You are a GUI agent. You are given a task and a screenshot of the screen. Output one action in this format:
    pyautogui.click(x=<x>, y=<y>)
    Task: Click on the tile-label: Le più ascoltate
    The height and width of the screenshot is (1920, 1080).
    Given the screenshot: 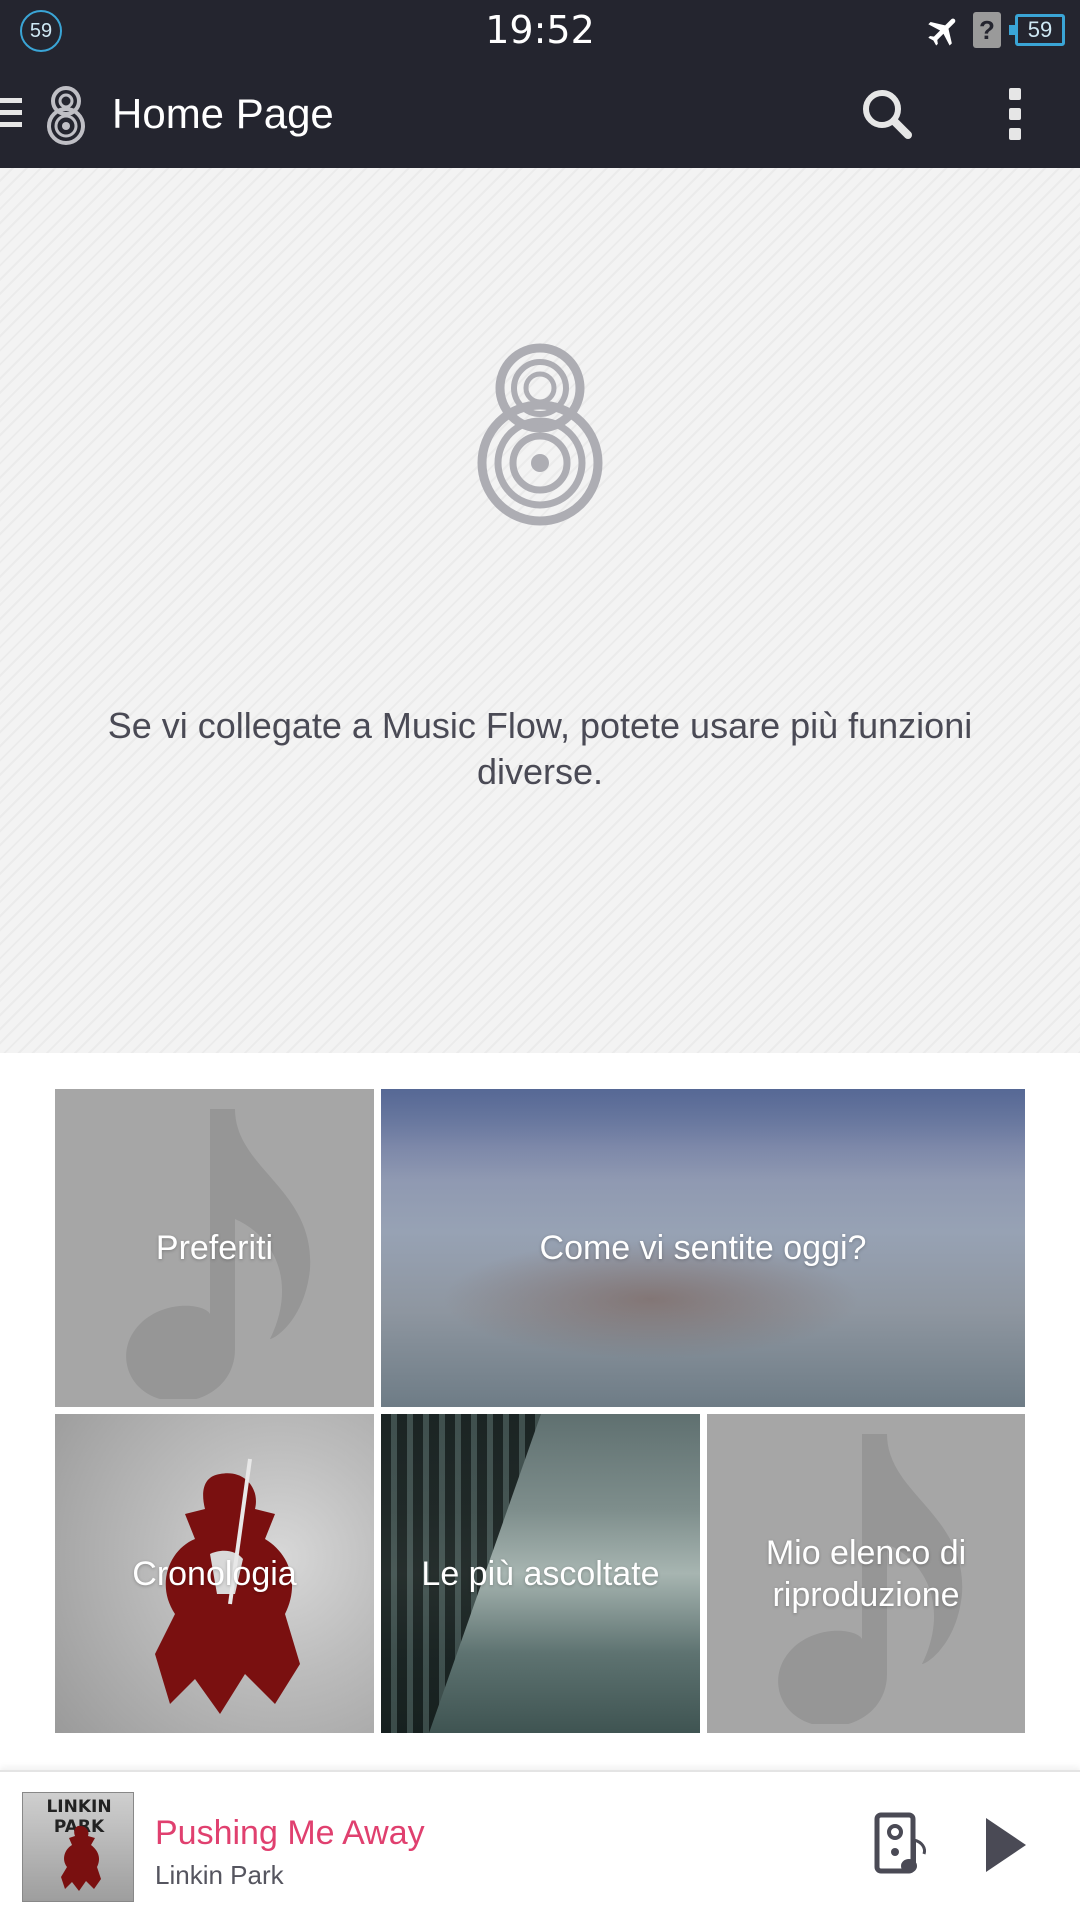 What is the action you would take?
    pyautogui.click(x=540, y=1573)
    